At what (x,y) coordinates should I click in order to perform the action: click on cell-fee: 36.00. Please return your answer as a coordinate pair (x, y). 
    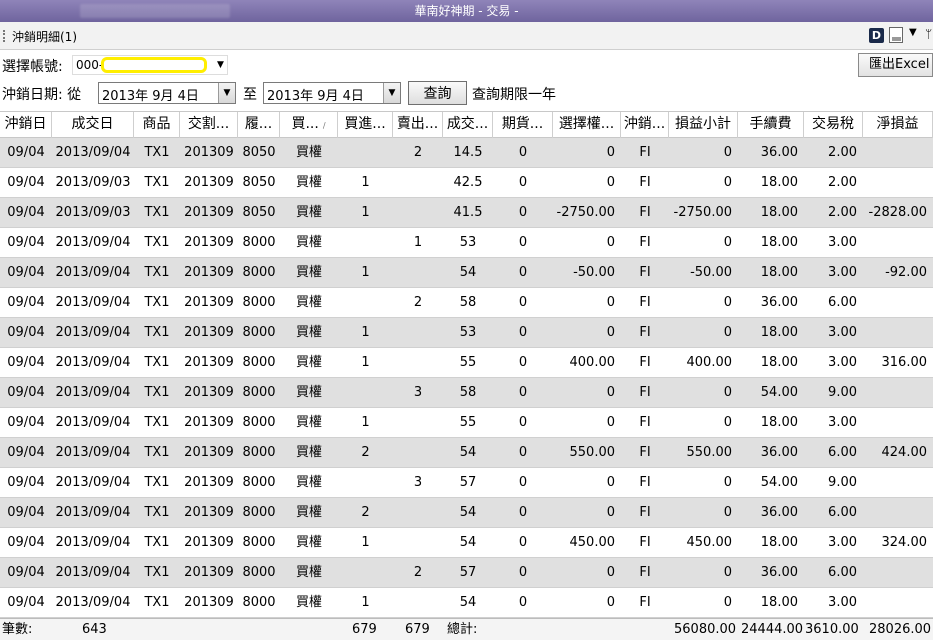
    Looking at the image, I should click on (779, 512).